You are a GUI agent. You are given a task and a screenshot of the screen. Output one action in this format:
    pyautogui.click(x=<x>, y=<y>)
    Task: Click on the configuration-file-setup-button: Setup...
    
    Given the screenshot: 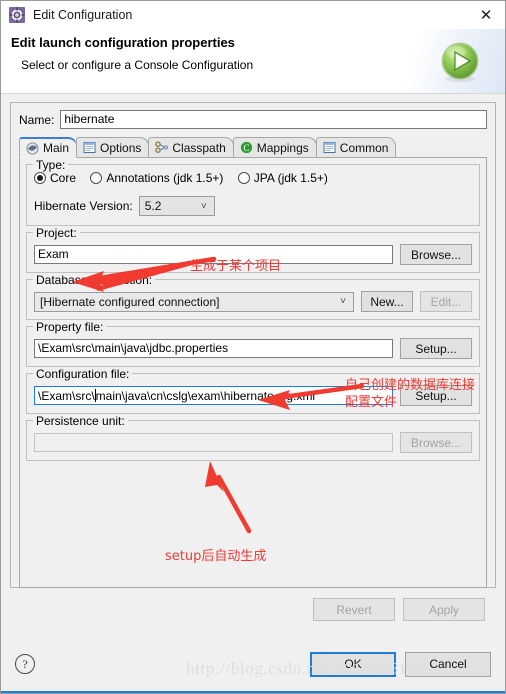 What is the action you would take?
    pyautogui.click(x=436, y=395)
    